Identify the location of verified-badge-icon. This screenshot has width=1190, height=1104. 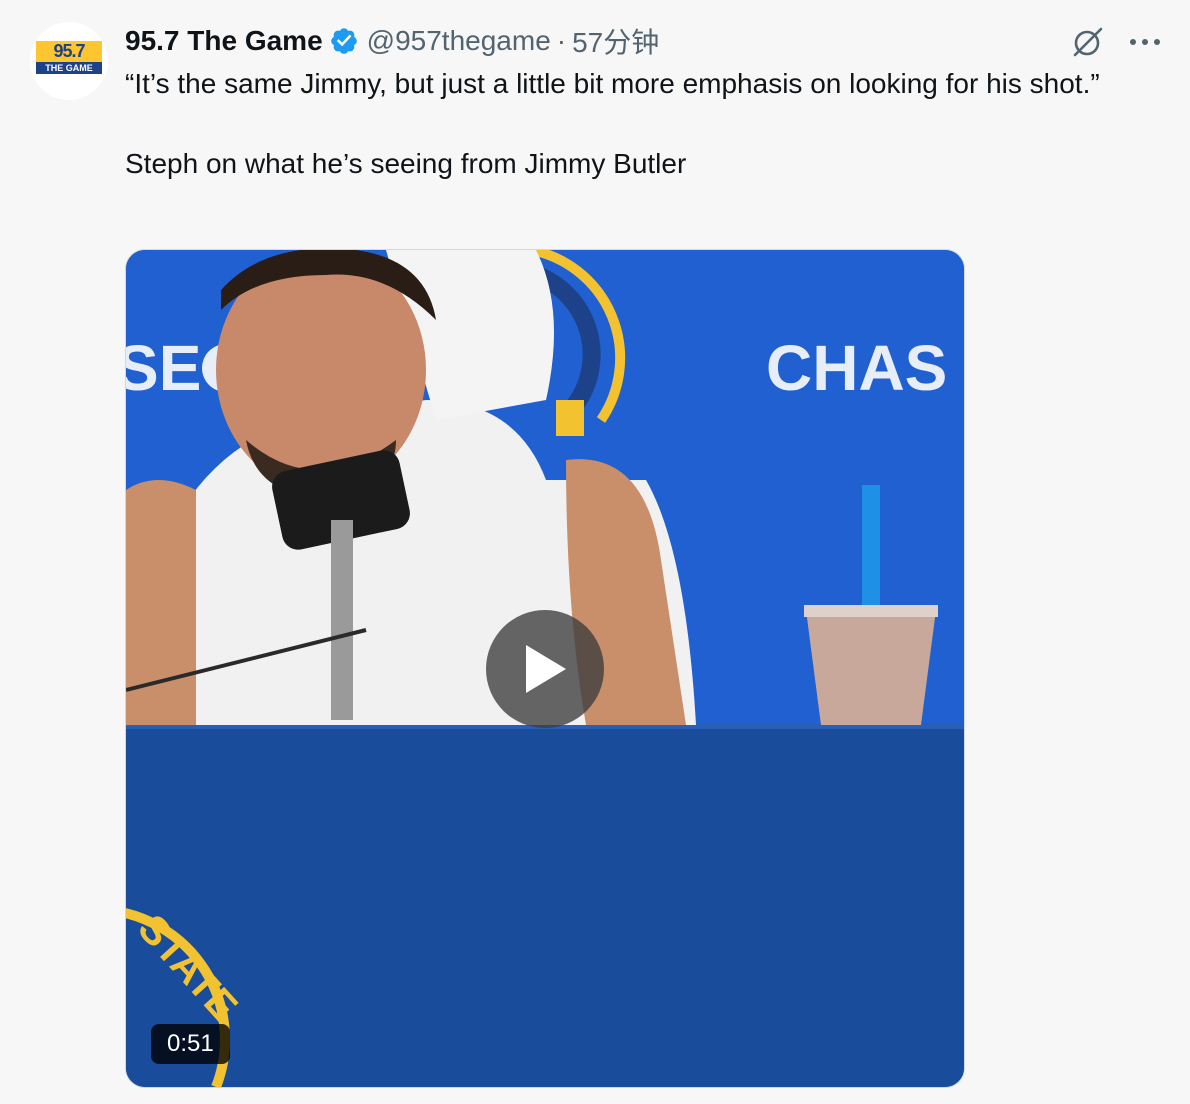
(343, 41).